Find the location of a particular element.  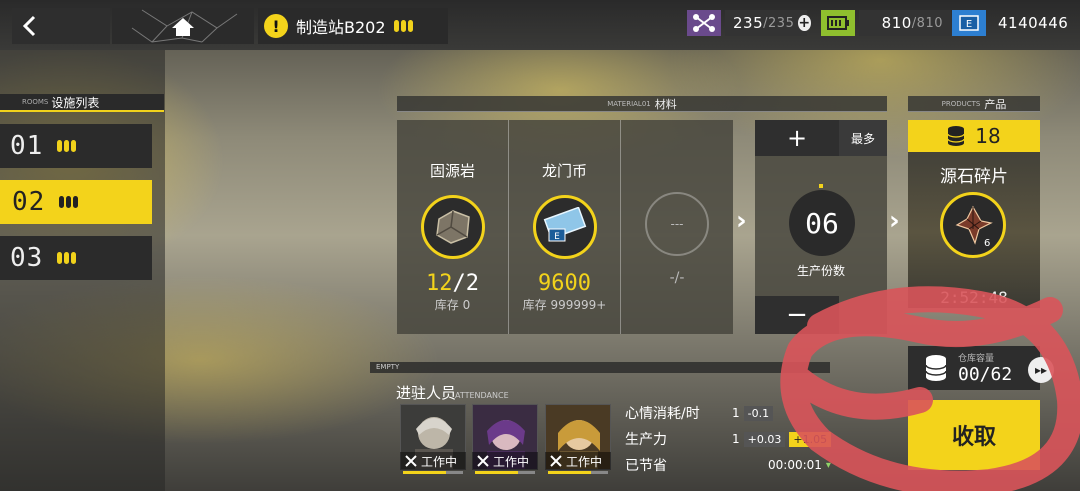

alert-icon: ! is located at coordinates (276, 26).